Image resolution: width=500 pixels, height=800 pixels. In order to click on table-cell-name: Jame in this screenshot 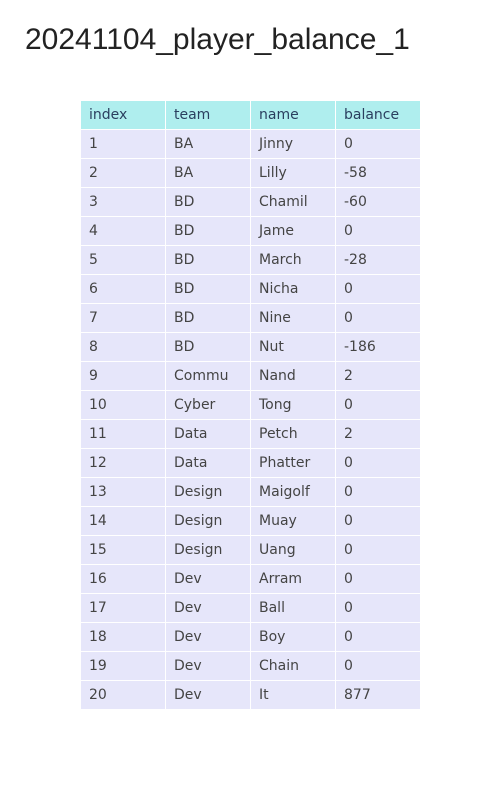, I will do `click(293, 231)`.